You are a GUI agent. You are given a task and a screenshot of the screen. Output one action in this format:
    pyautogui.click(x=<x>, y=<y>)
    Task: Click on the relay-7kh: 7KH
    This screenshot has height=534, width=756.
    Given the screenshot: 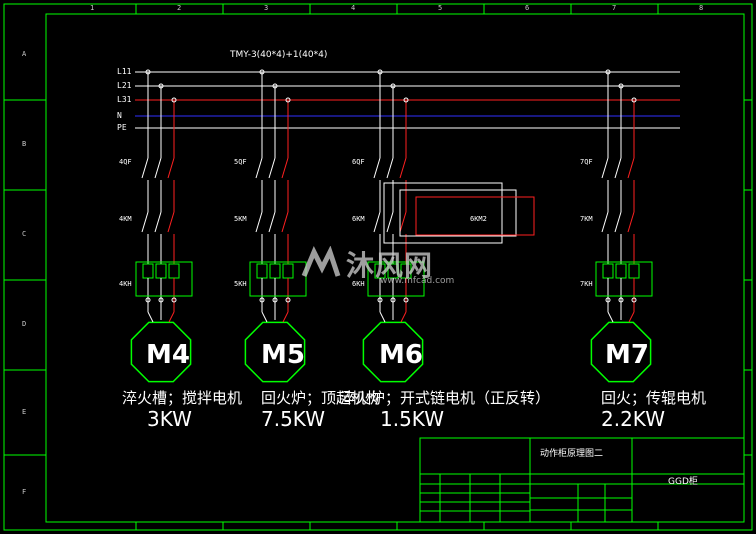 What is the action you would take?
    pyautogui.click(x=586, y=284)
    